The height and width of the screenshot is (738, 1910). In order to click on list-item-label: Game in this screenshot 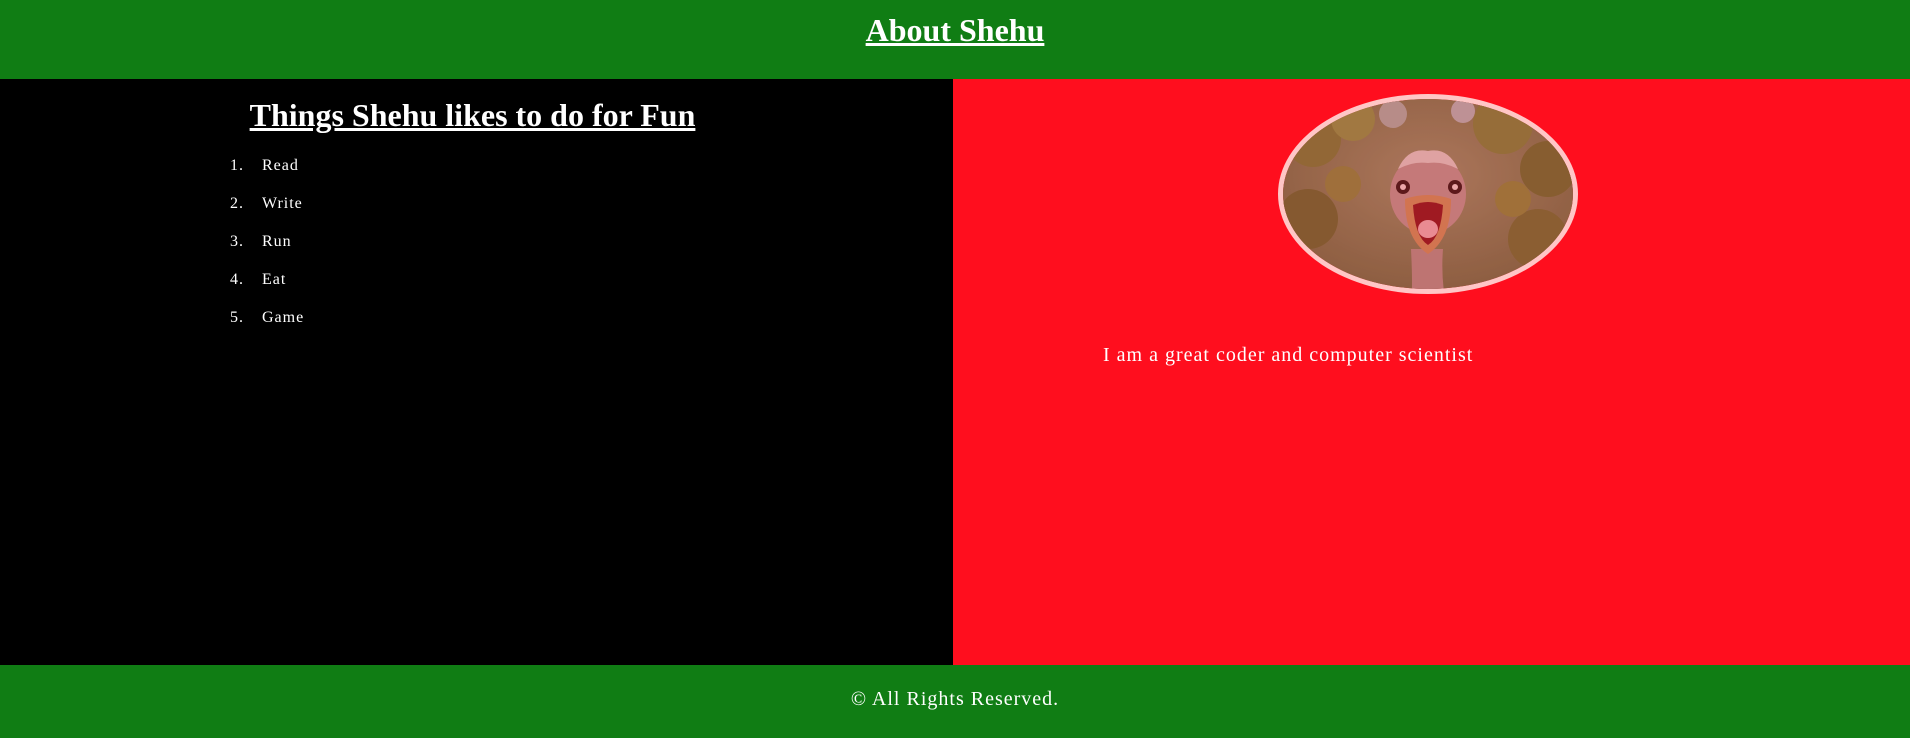, I will do `click(283, 317)`.